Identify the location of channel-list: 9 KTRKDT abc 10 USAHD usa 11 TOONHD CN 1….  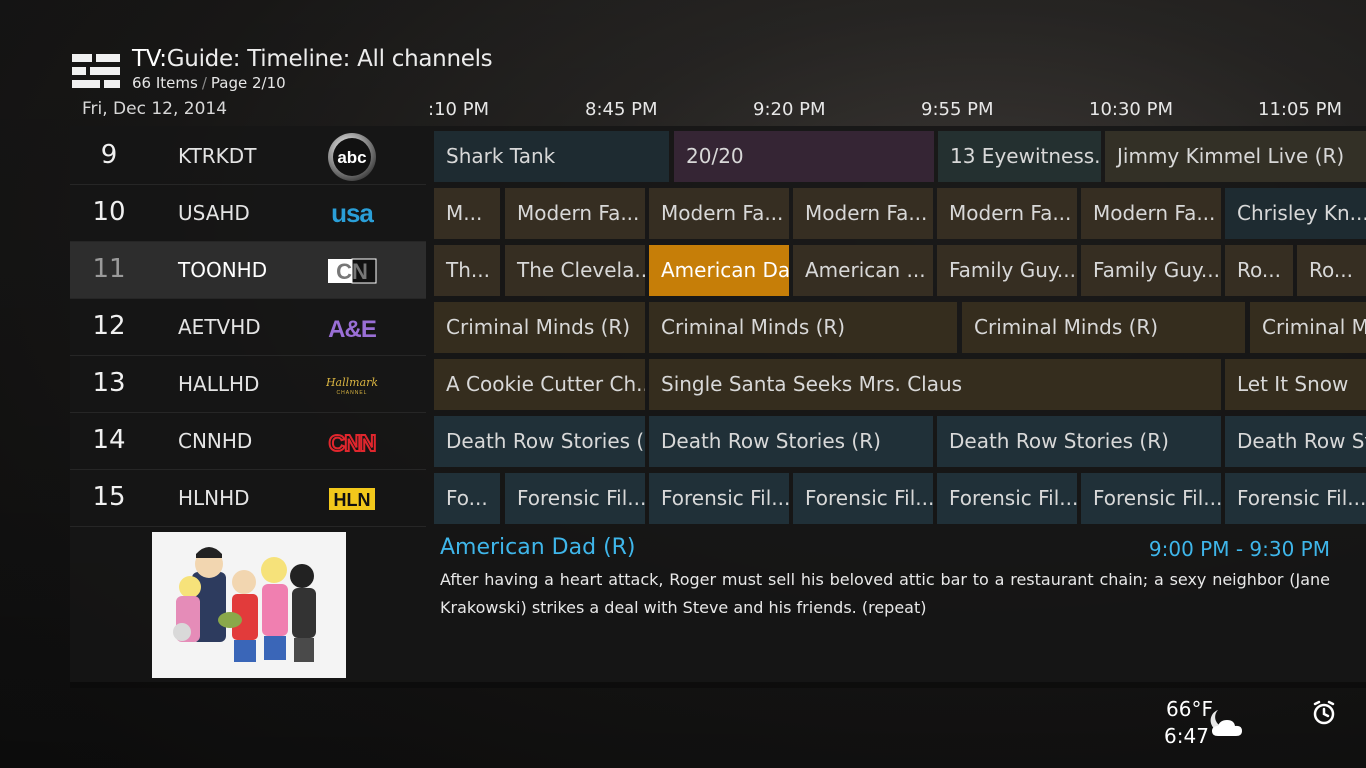
(248, 327).